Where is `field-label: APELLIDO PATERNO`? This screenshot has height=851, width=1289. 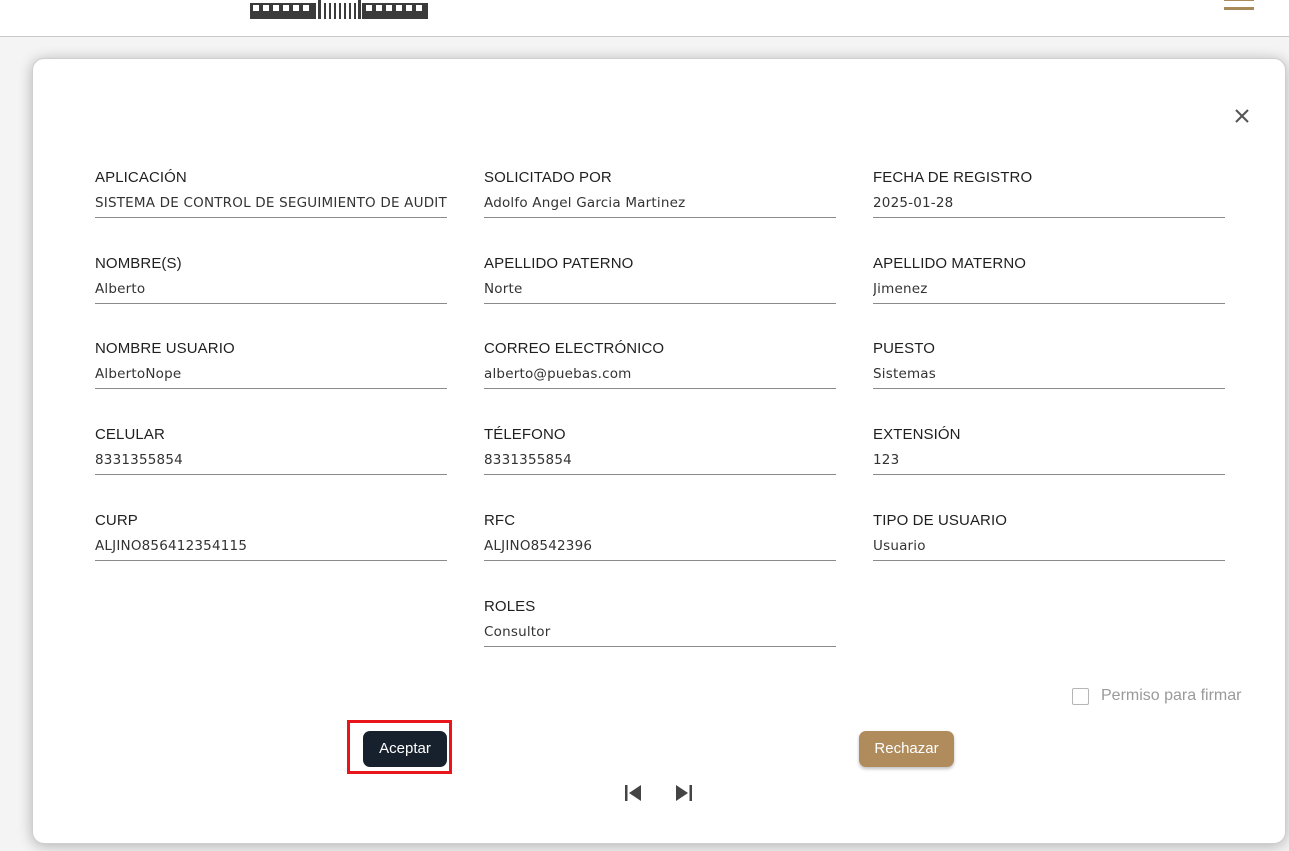
field-label: APELLIDO PATERNO is located at coordinates (559, 263).